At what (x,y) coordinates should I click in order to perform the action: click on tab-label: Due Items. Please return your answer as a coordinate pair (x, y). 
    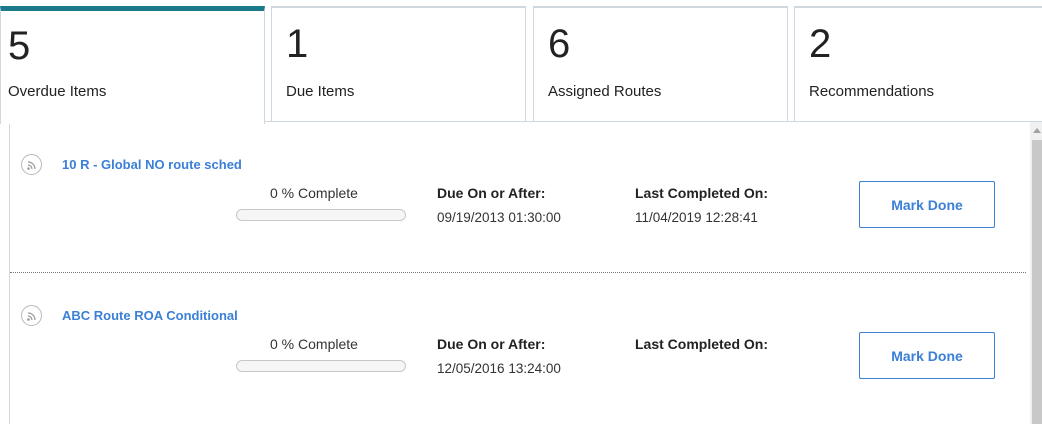
    Looking at the image, I should click on (320, 91).